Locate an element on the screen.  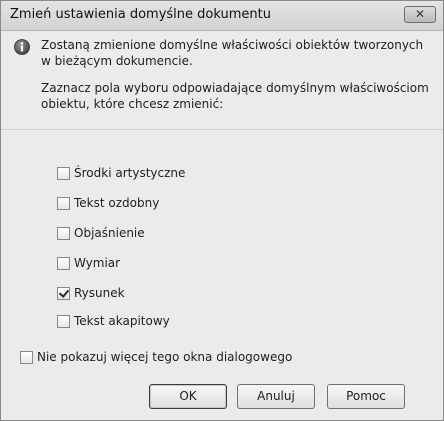
dialog-title: Zmień ustawienia domyślne dokumentu is located at coordinates (140, 14).